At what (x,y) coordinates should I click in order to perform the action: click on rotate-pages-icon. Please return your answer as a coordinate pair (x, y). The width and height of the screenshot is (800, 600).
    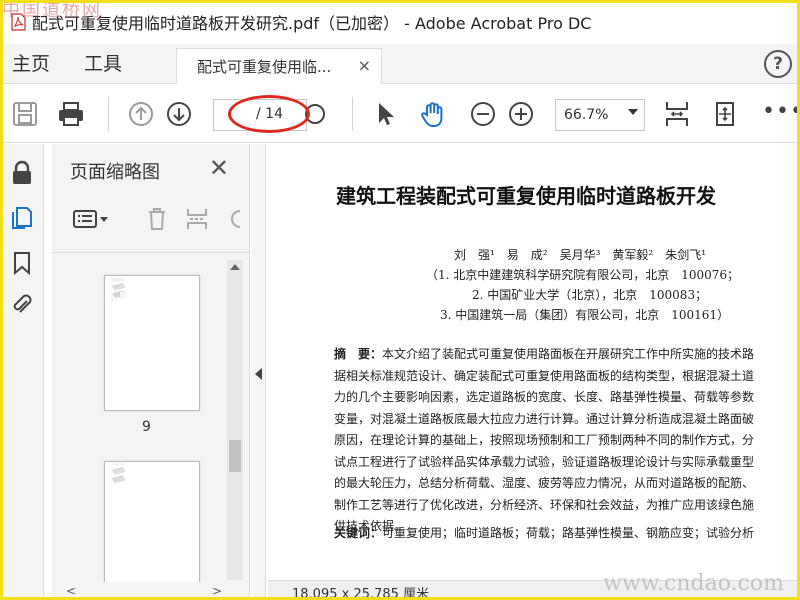
    Looking at the image, I should click on (241, 219).